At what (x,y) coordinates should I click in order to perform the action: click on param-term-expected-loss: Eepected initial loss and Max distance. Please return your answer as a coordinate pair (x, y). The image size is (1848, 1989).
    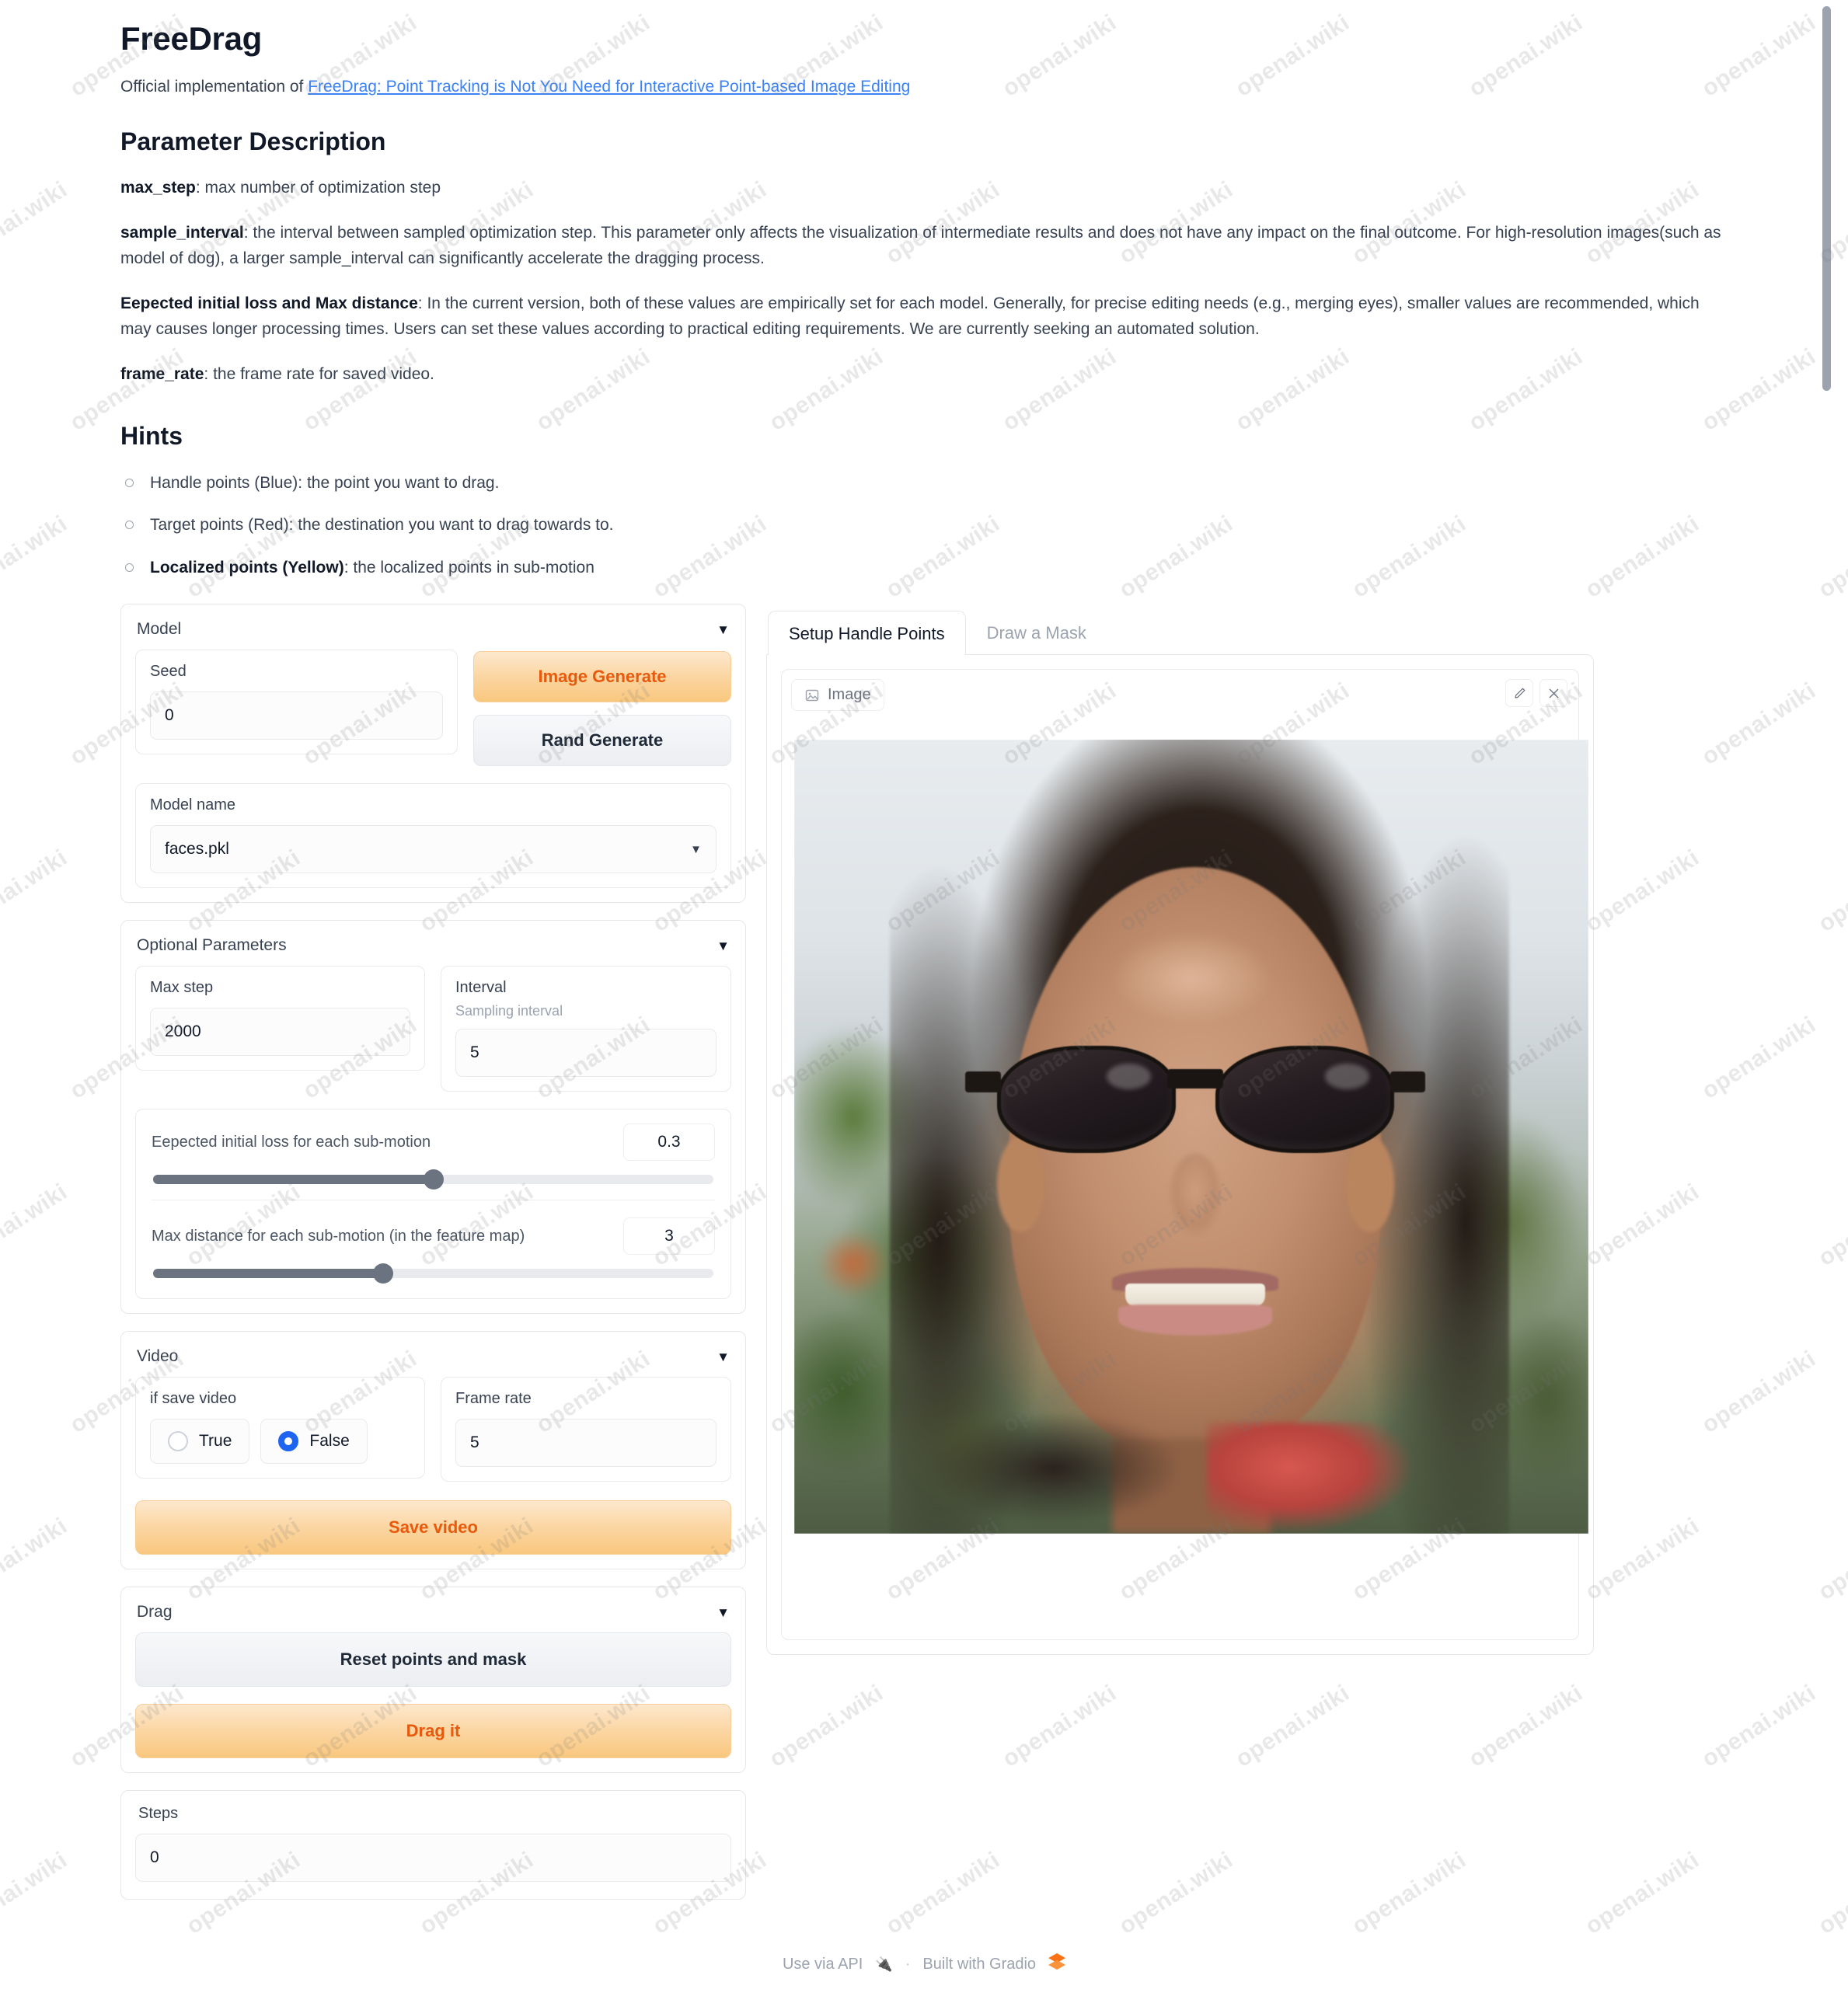
    Looking at the image, I should click on (269, 303).